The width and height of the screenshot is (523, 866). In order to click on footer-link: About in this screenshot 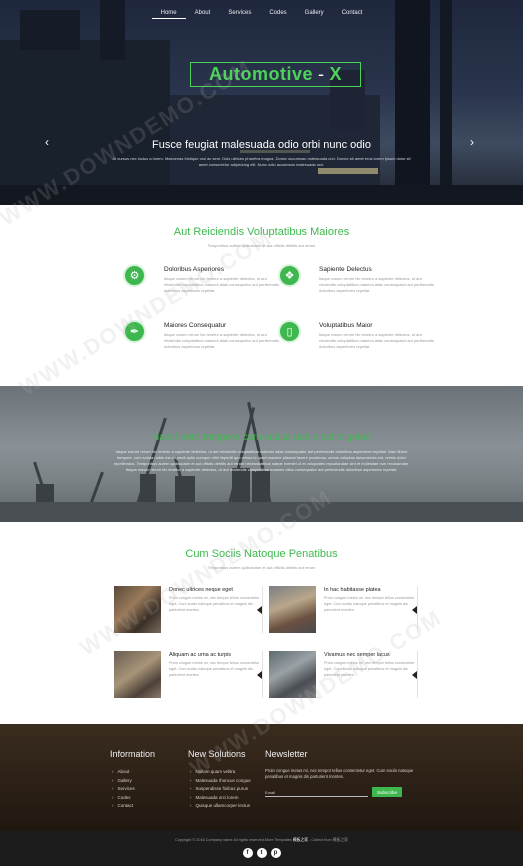, I will do `click(123, 772)`.